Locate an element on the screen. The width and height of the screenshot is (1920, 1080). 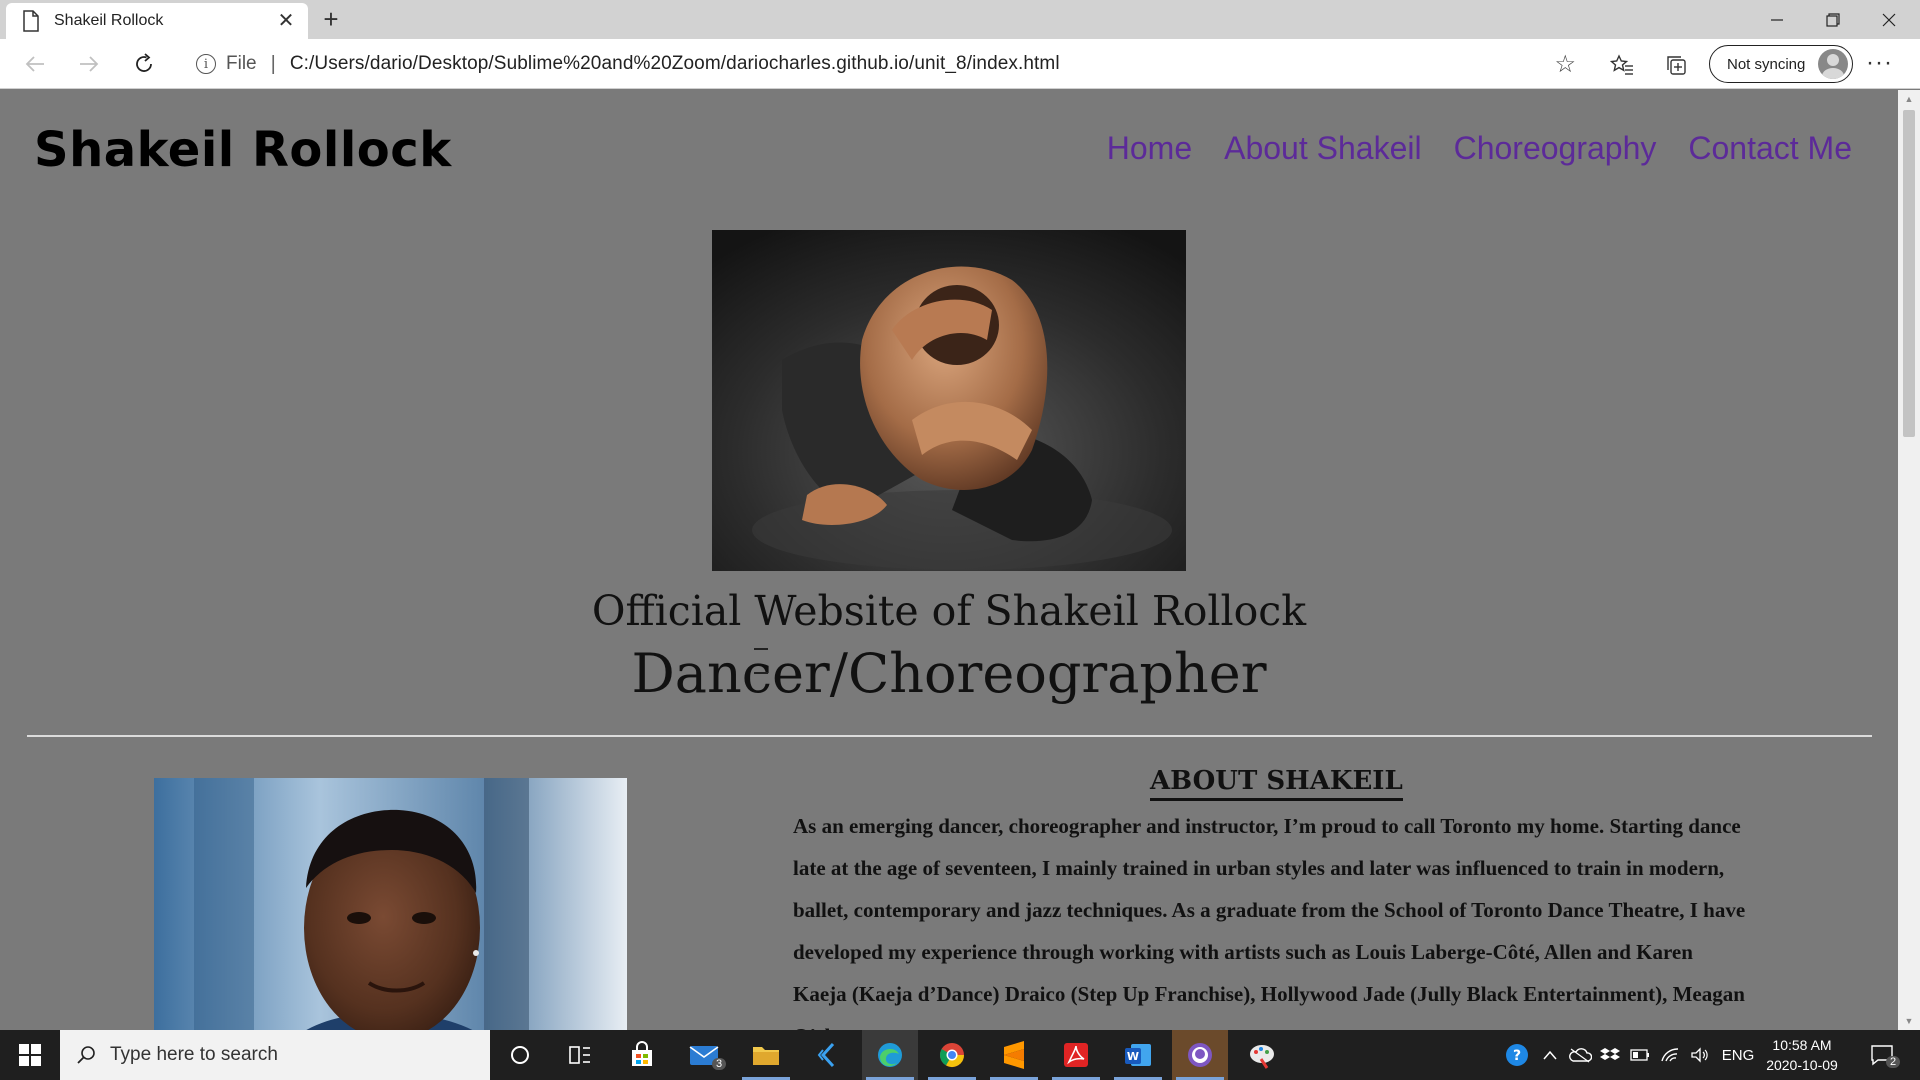
collections-icon is located at coordinates (1676, 65).